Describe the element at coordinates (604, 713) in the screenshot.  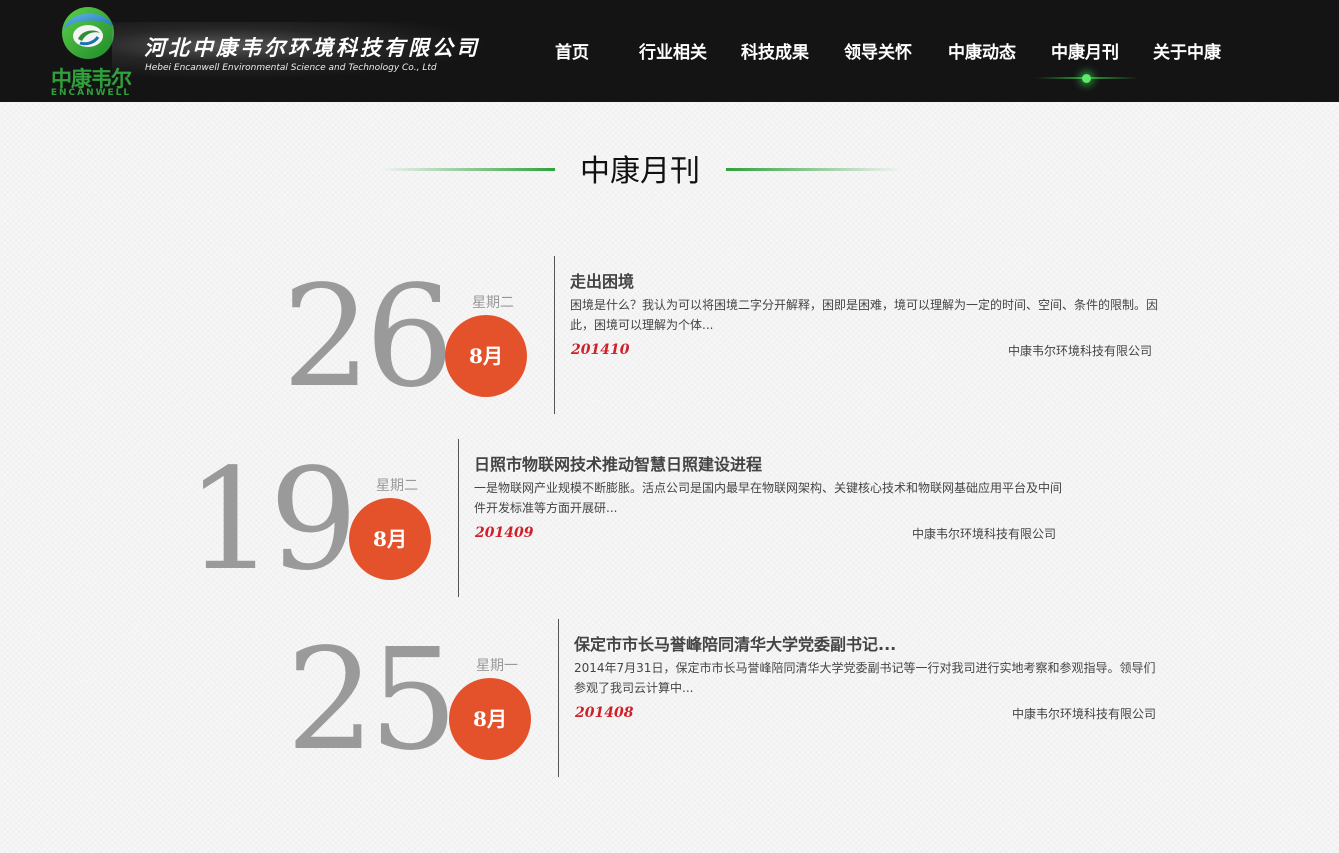
I see `entry-issue: 201408` at that location.